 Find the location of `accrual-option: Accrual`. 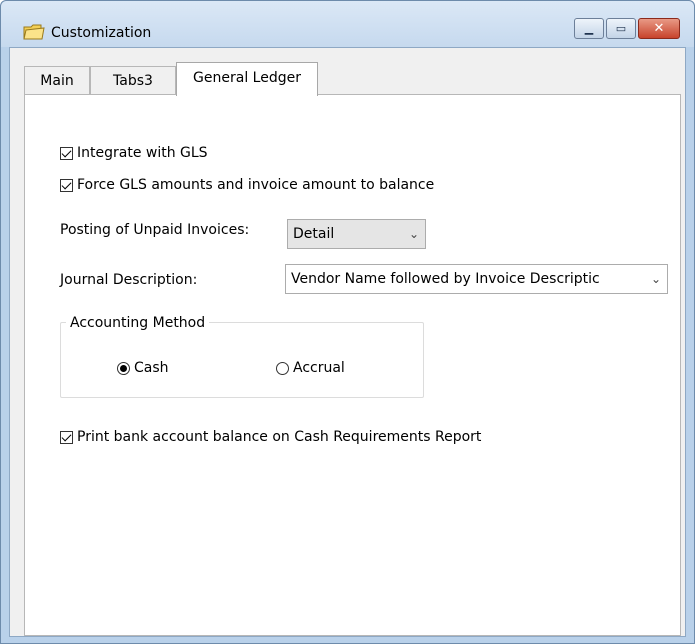

accrual-option: Accrual is located at coordinates (310, 368).